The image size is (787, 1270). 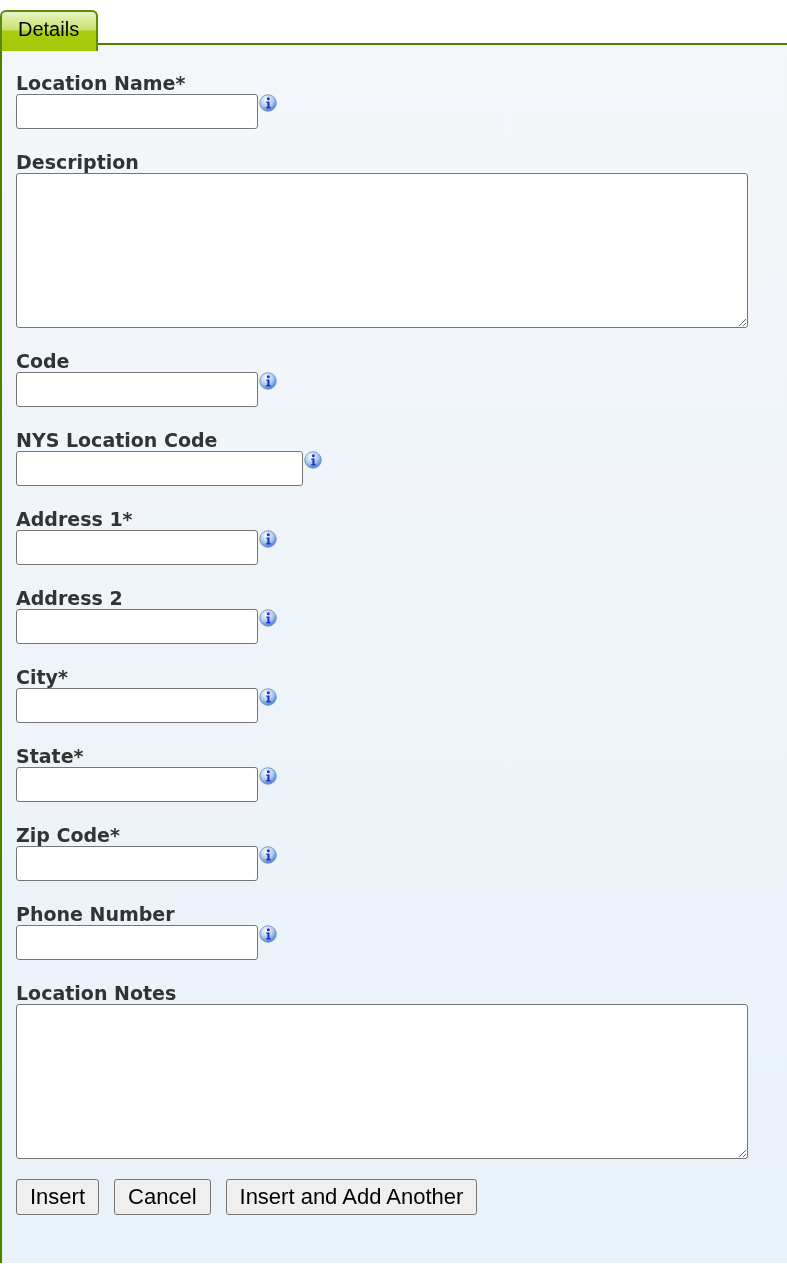 I want to click on field-label: Phone Number, so click(x=96, y=914).